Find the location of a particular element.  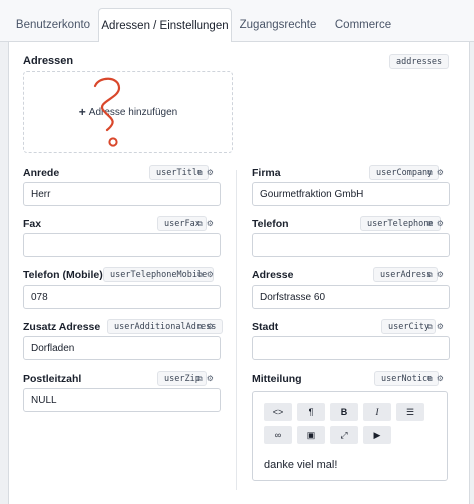

zusatz-field-actions: ⧉ ⚙ is located at coordinates (205, 327).